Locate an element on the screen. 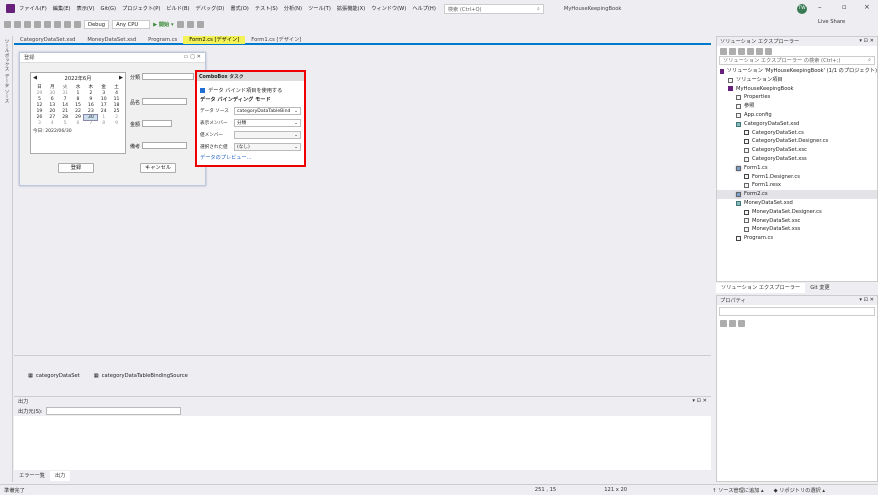 The image size is (878, 495). selected-value-select: (なし) ⌄ is located at coordinates (267, 147).